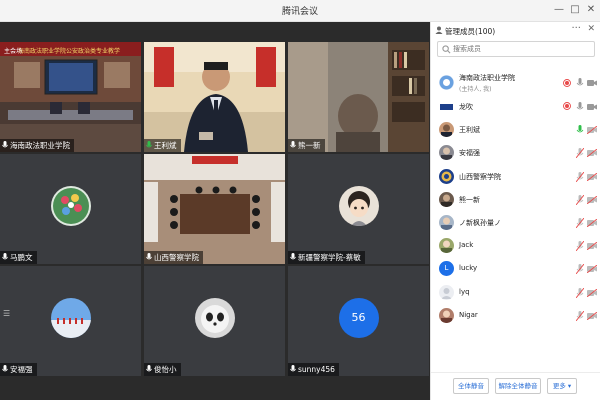  I want to click on video-tile-avatar: ☰ 安福强, so click(70, 321).